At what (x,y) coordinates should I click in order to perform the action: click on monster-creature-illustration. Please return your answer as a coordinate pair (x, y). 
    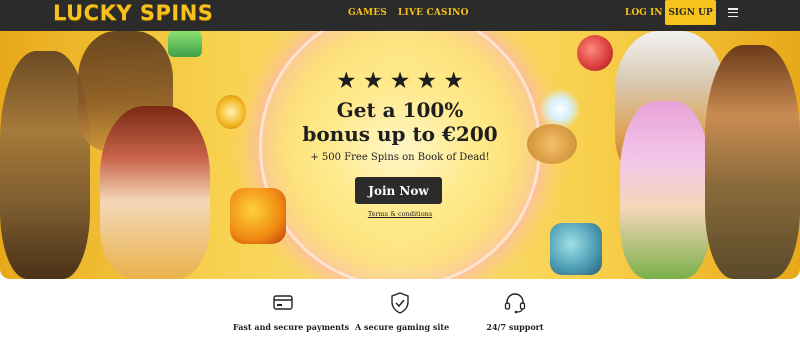
    Looking at the image, I should click on (258, 216).